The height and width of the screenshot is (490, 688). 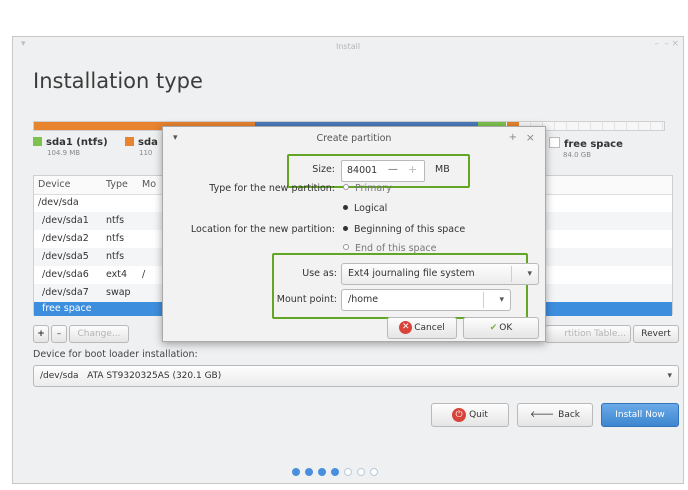 I want to click on legend-sda1-name: sda1 (ntfs), so click(x=77, y=142).